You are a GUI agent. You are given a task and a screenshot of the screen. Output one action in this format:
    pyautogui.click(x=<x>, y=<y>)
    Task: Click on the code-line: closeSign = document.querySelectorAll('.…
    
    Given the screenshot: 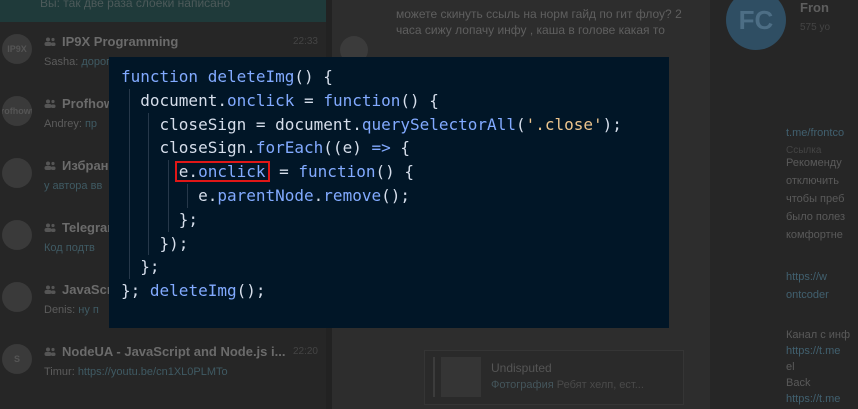 What is the action you would take?
    pyautogui.click(x=389, y=124)
    